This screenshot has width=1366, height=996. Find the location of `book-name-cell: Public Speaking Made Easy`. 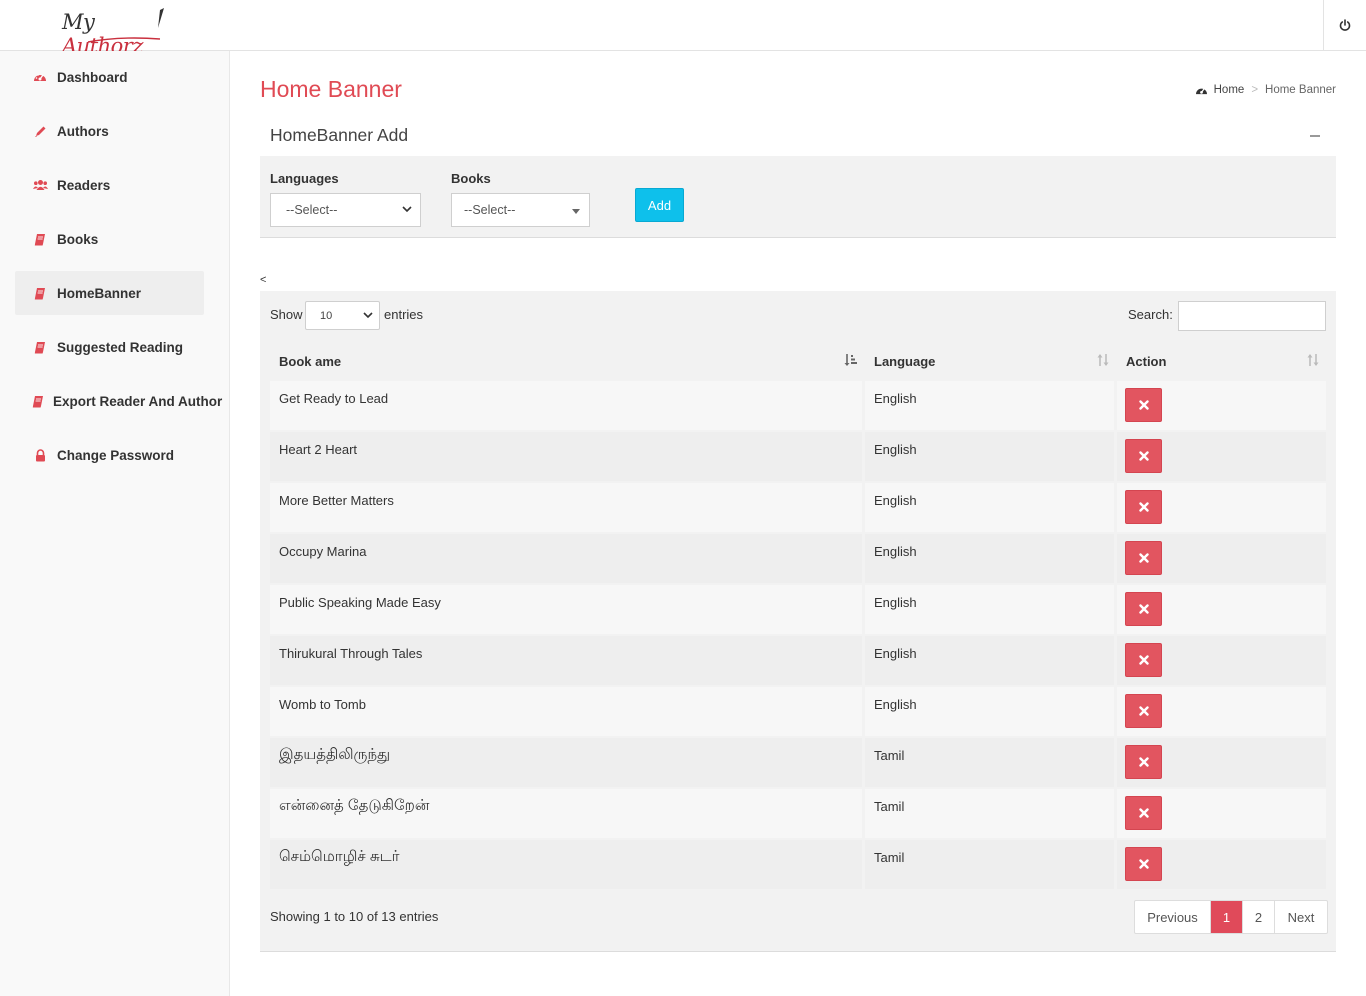

book-name-cell: Public Speaking Made Easy is located at coordinates (566, 609).